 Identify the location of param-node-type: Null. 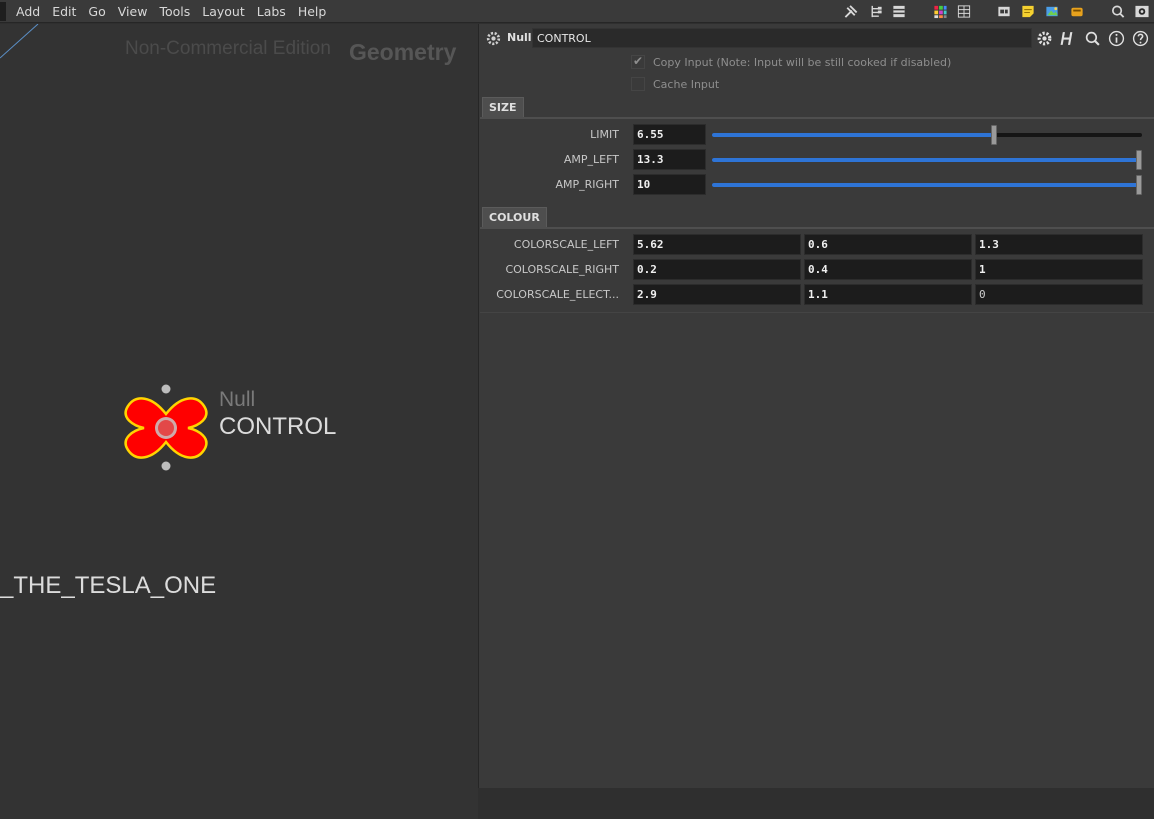
(519, 37).